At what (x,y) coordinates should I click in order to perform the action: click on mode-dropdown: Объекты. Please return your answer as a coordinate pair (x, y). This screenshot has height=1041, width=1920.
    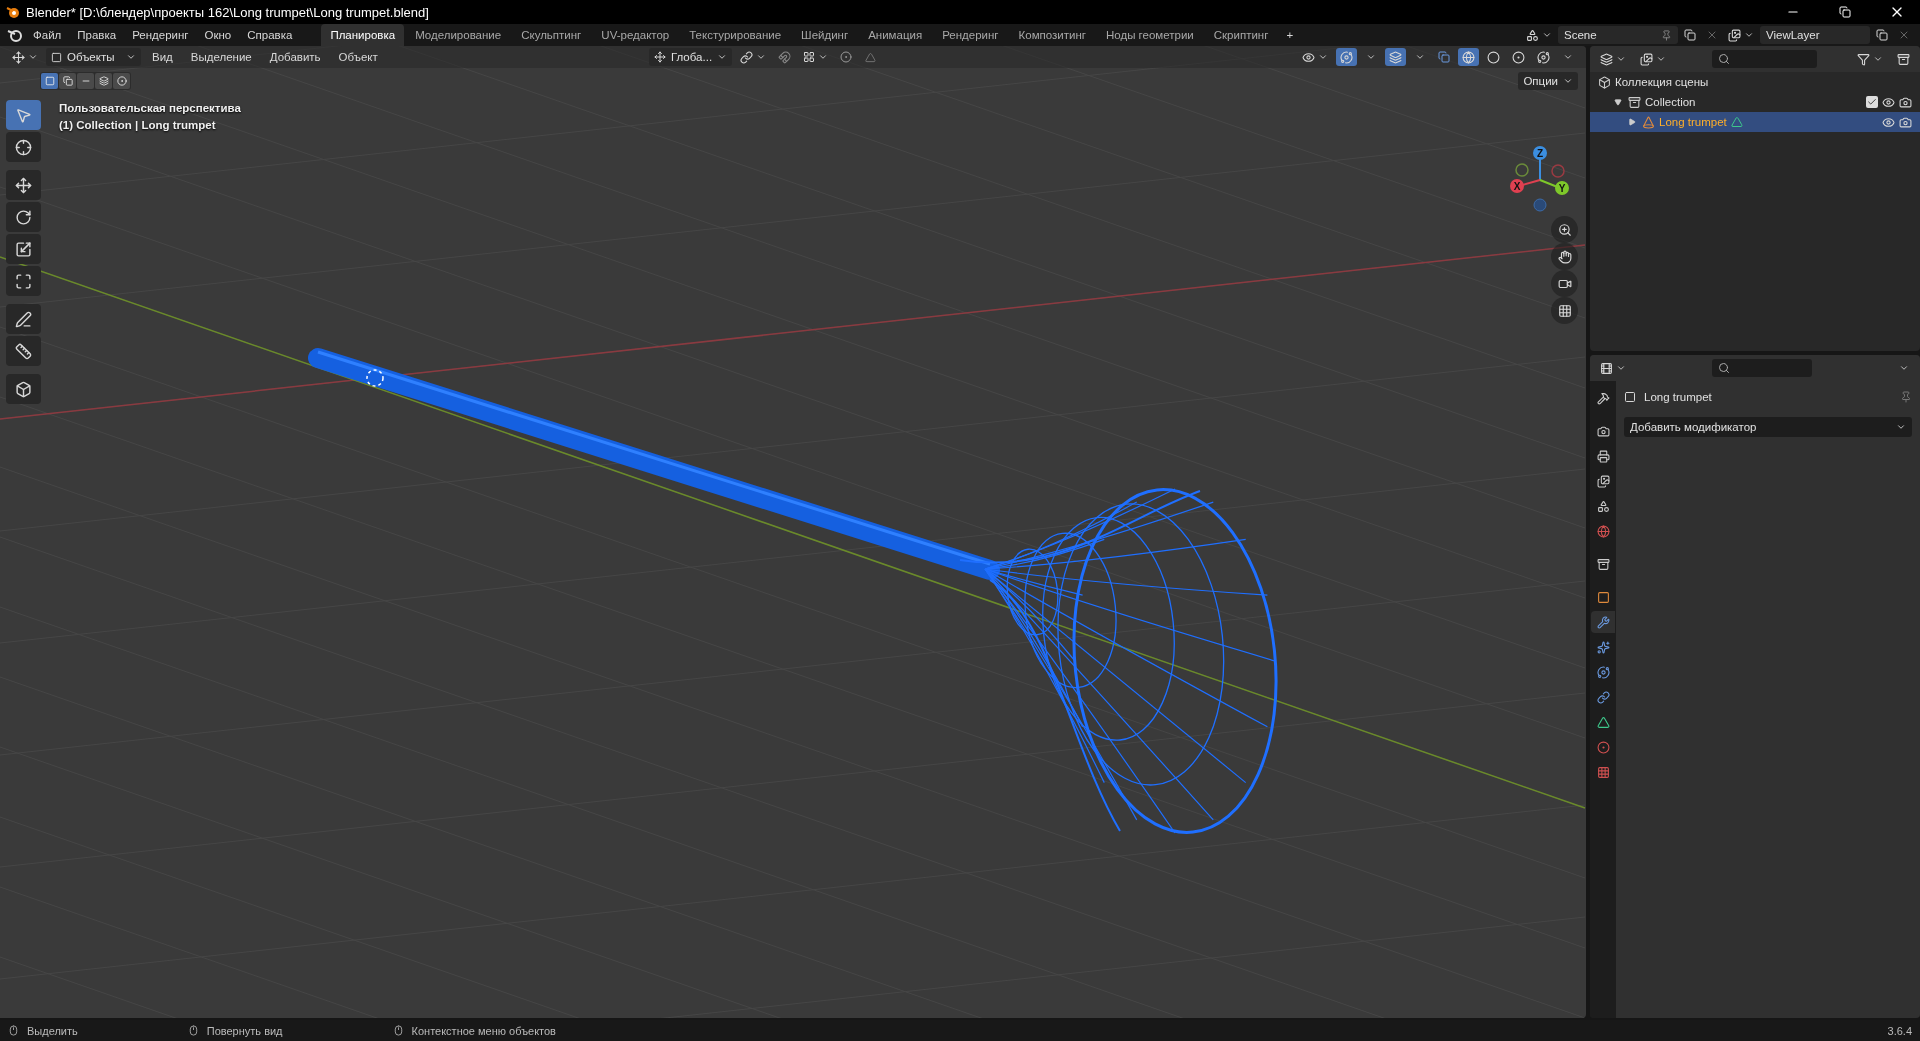
    Looking at the image, I should click on (93, 57).